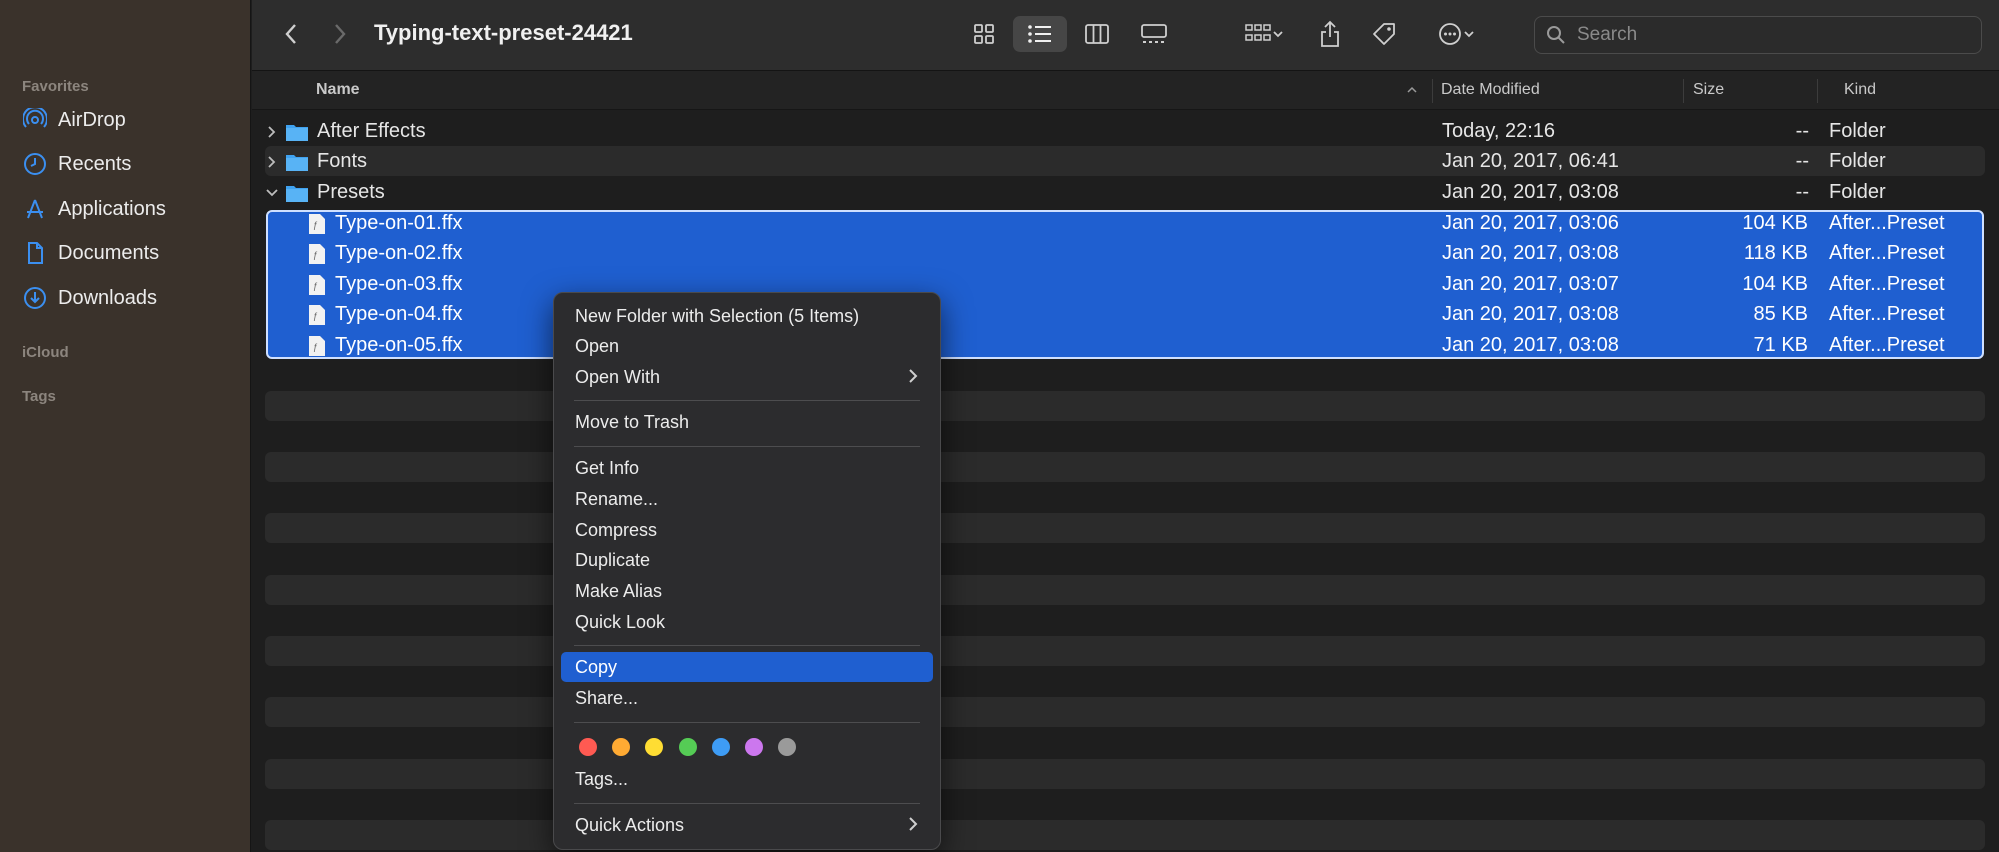 Image resolution: width=1999 pixels, height=852 pixels. Describe the element at coordinates (747, 468) in the screenshot. I see `menu-item-get-info: Get Info` at that location.